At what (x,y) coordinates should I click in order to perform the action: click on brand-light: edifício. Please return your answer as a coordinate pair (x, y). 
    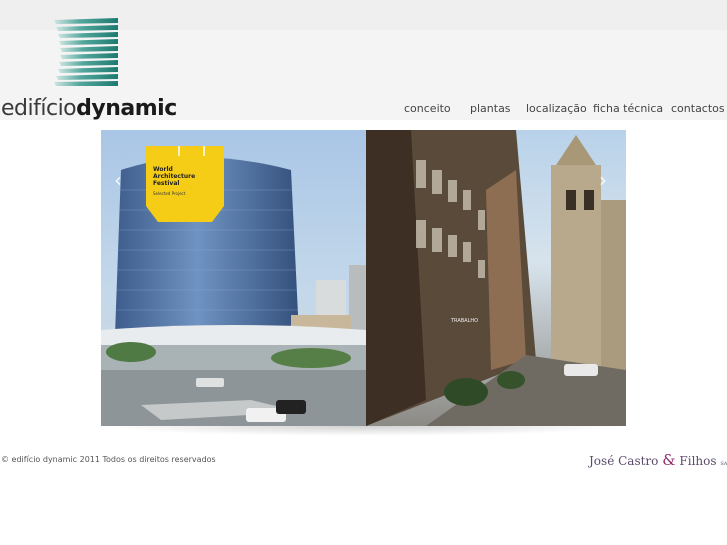
    Looking at the image, I should click on (39, 108).